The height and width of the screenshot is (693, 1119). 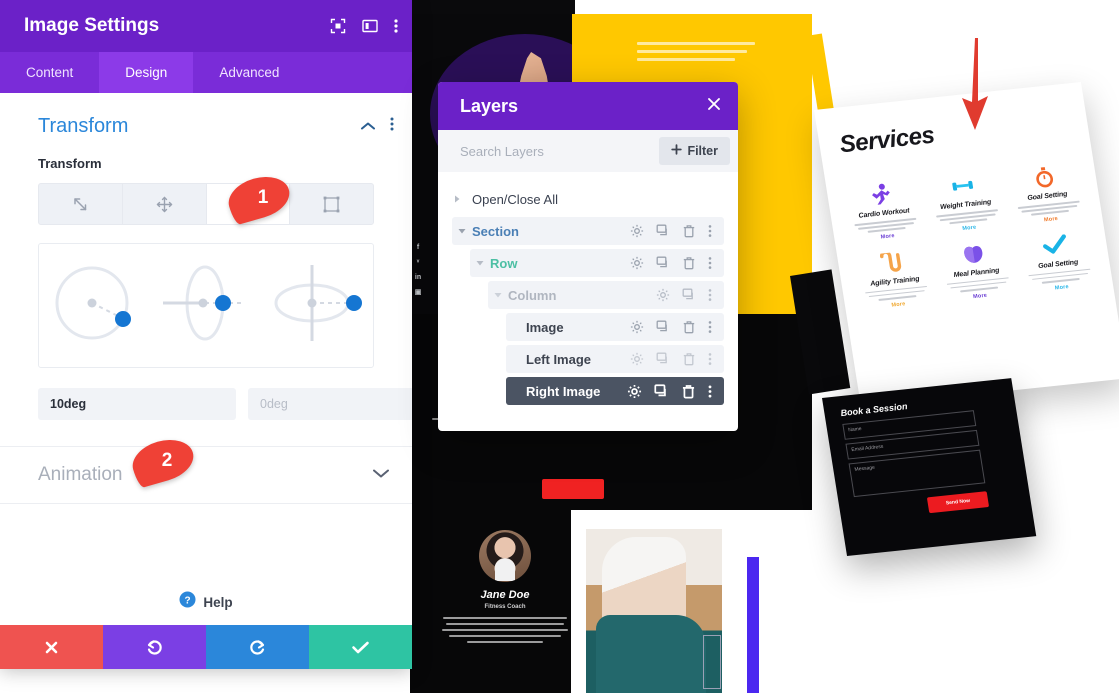 I want to click on layer-row-column: Column, so click(x=606, y=295).